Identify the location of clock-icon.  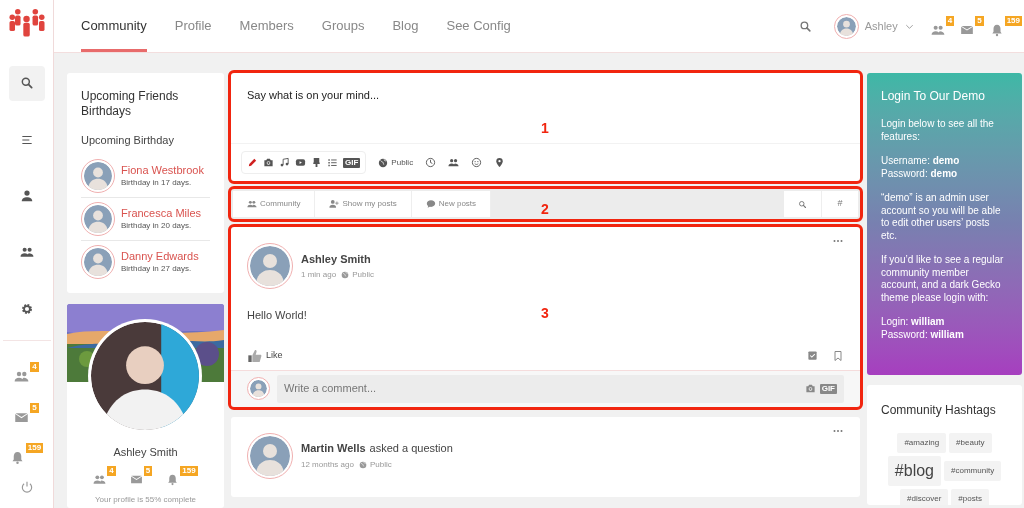
(431, 162).